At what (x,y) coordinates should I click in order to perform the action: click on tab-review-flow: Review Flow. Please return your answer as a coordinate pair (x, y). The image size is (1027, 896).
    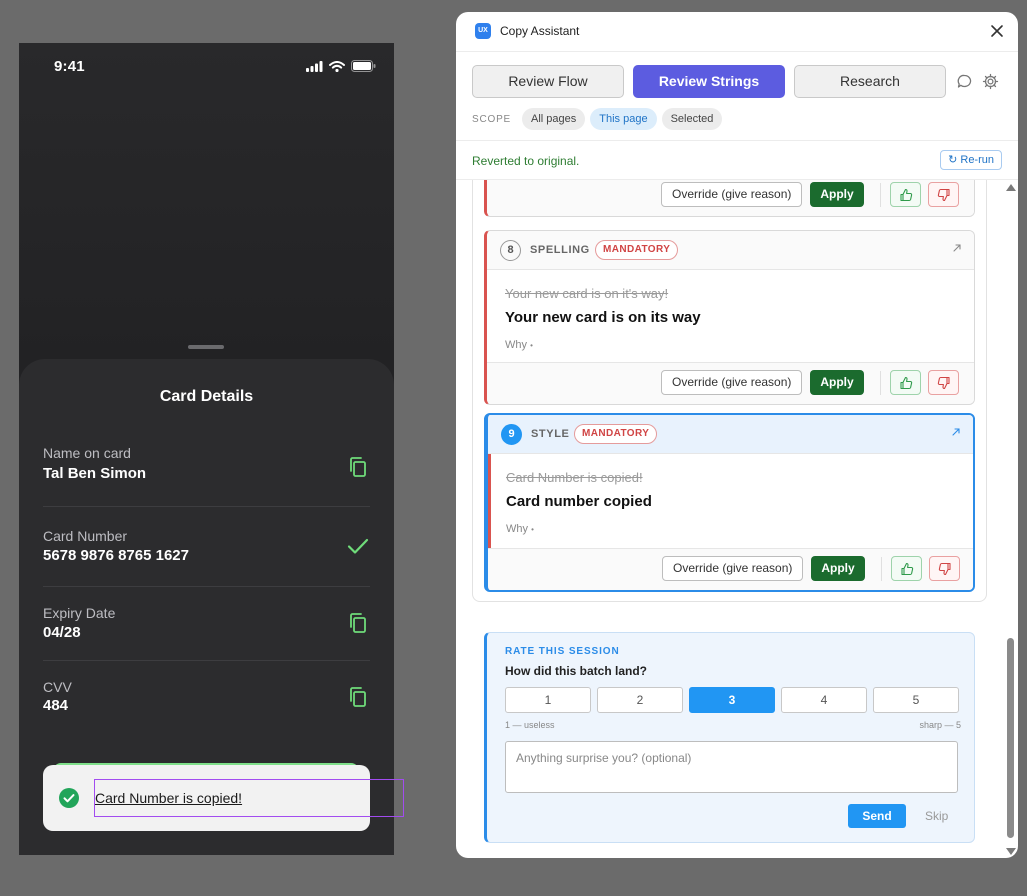
    Looking at the image, I should click on (548, 81).